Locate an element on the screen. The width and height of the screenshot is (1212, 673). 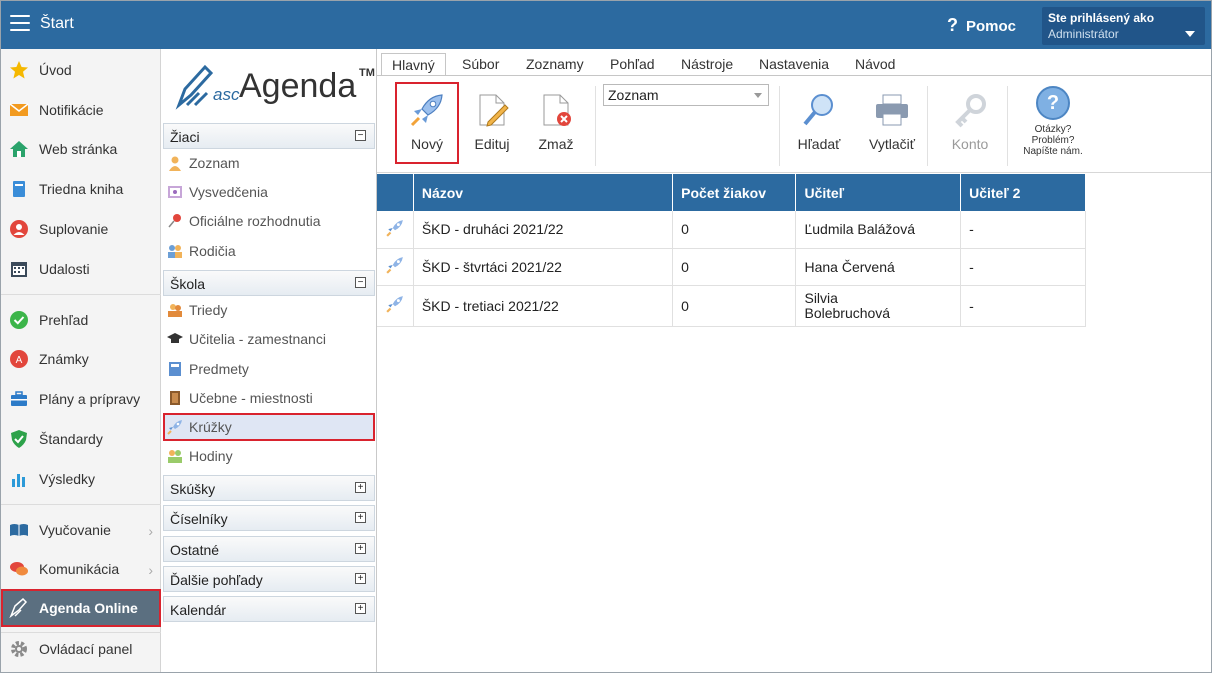
nav-item-prehlad: Prehľad is located at coordinates (81, 320).